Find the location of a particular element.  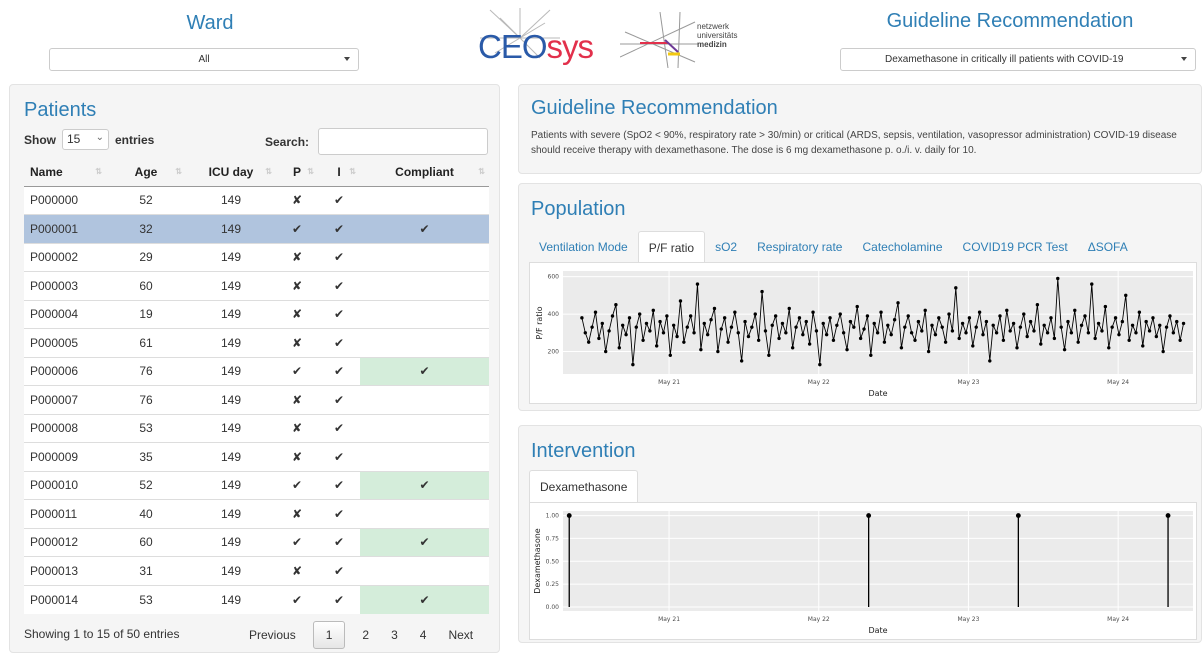

y-tick-label: 1.00 is located at coordinates (553, 516).